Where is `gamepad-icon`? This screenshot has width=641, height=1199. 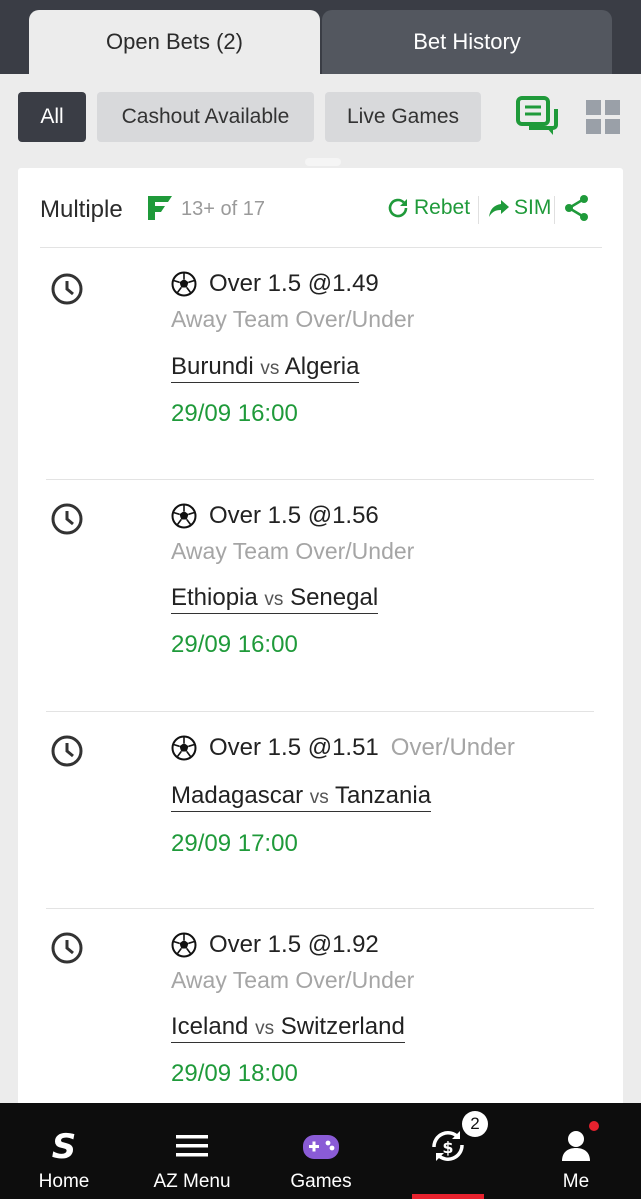 gamepad-icon is located at coordinates (321, 1147).